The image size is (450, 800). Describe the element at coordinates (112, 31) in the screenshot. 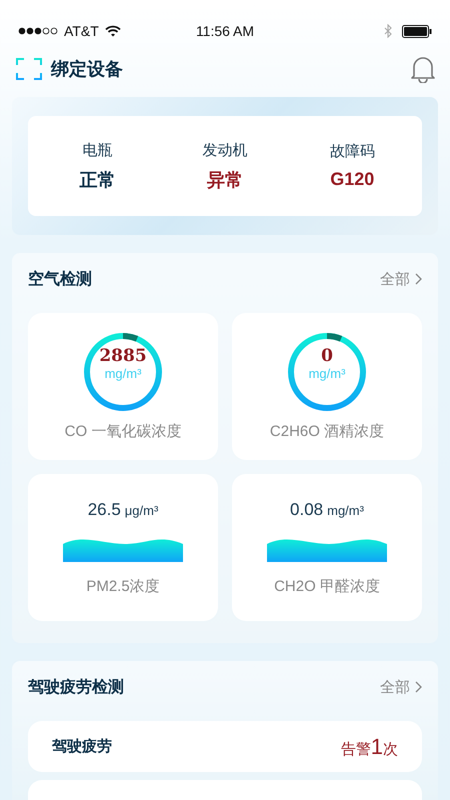

I see `wifi-icon` at that location.